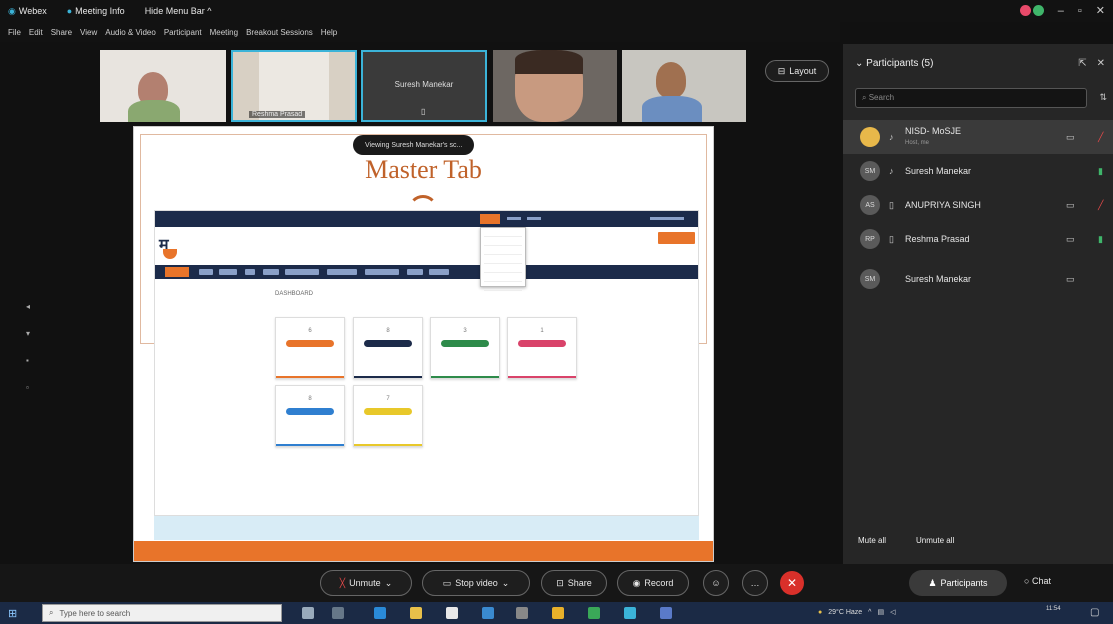 The image size is (1113, 624). Describe the element at coordinates (978, 239) in the screenshot. I see `participant-row: RP ▯ Reshma Prasad ▭ ▮` at that location.